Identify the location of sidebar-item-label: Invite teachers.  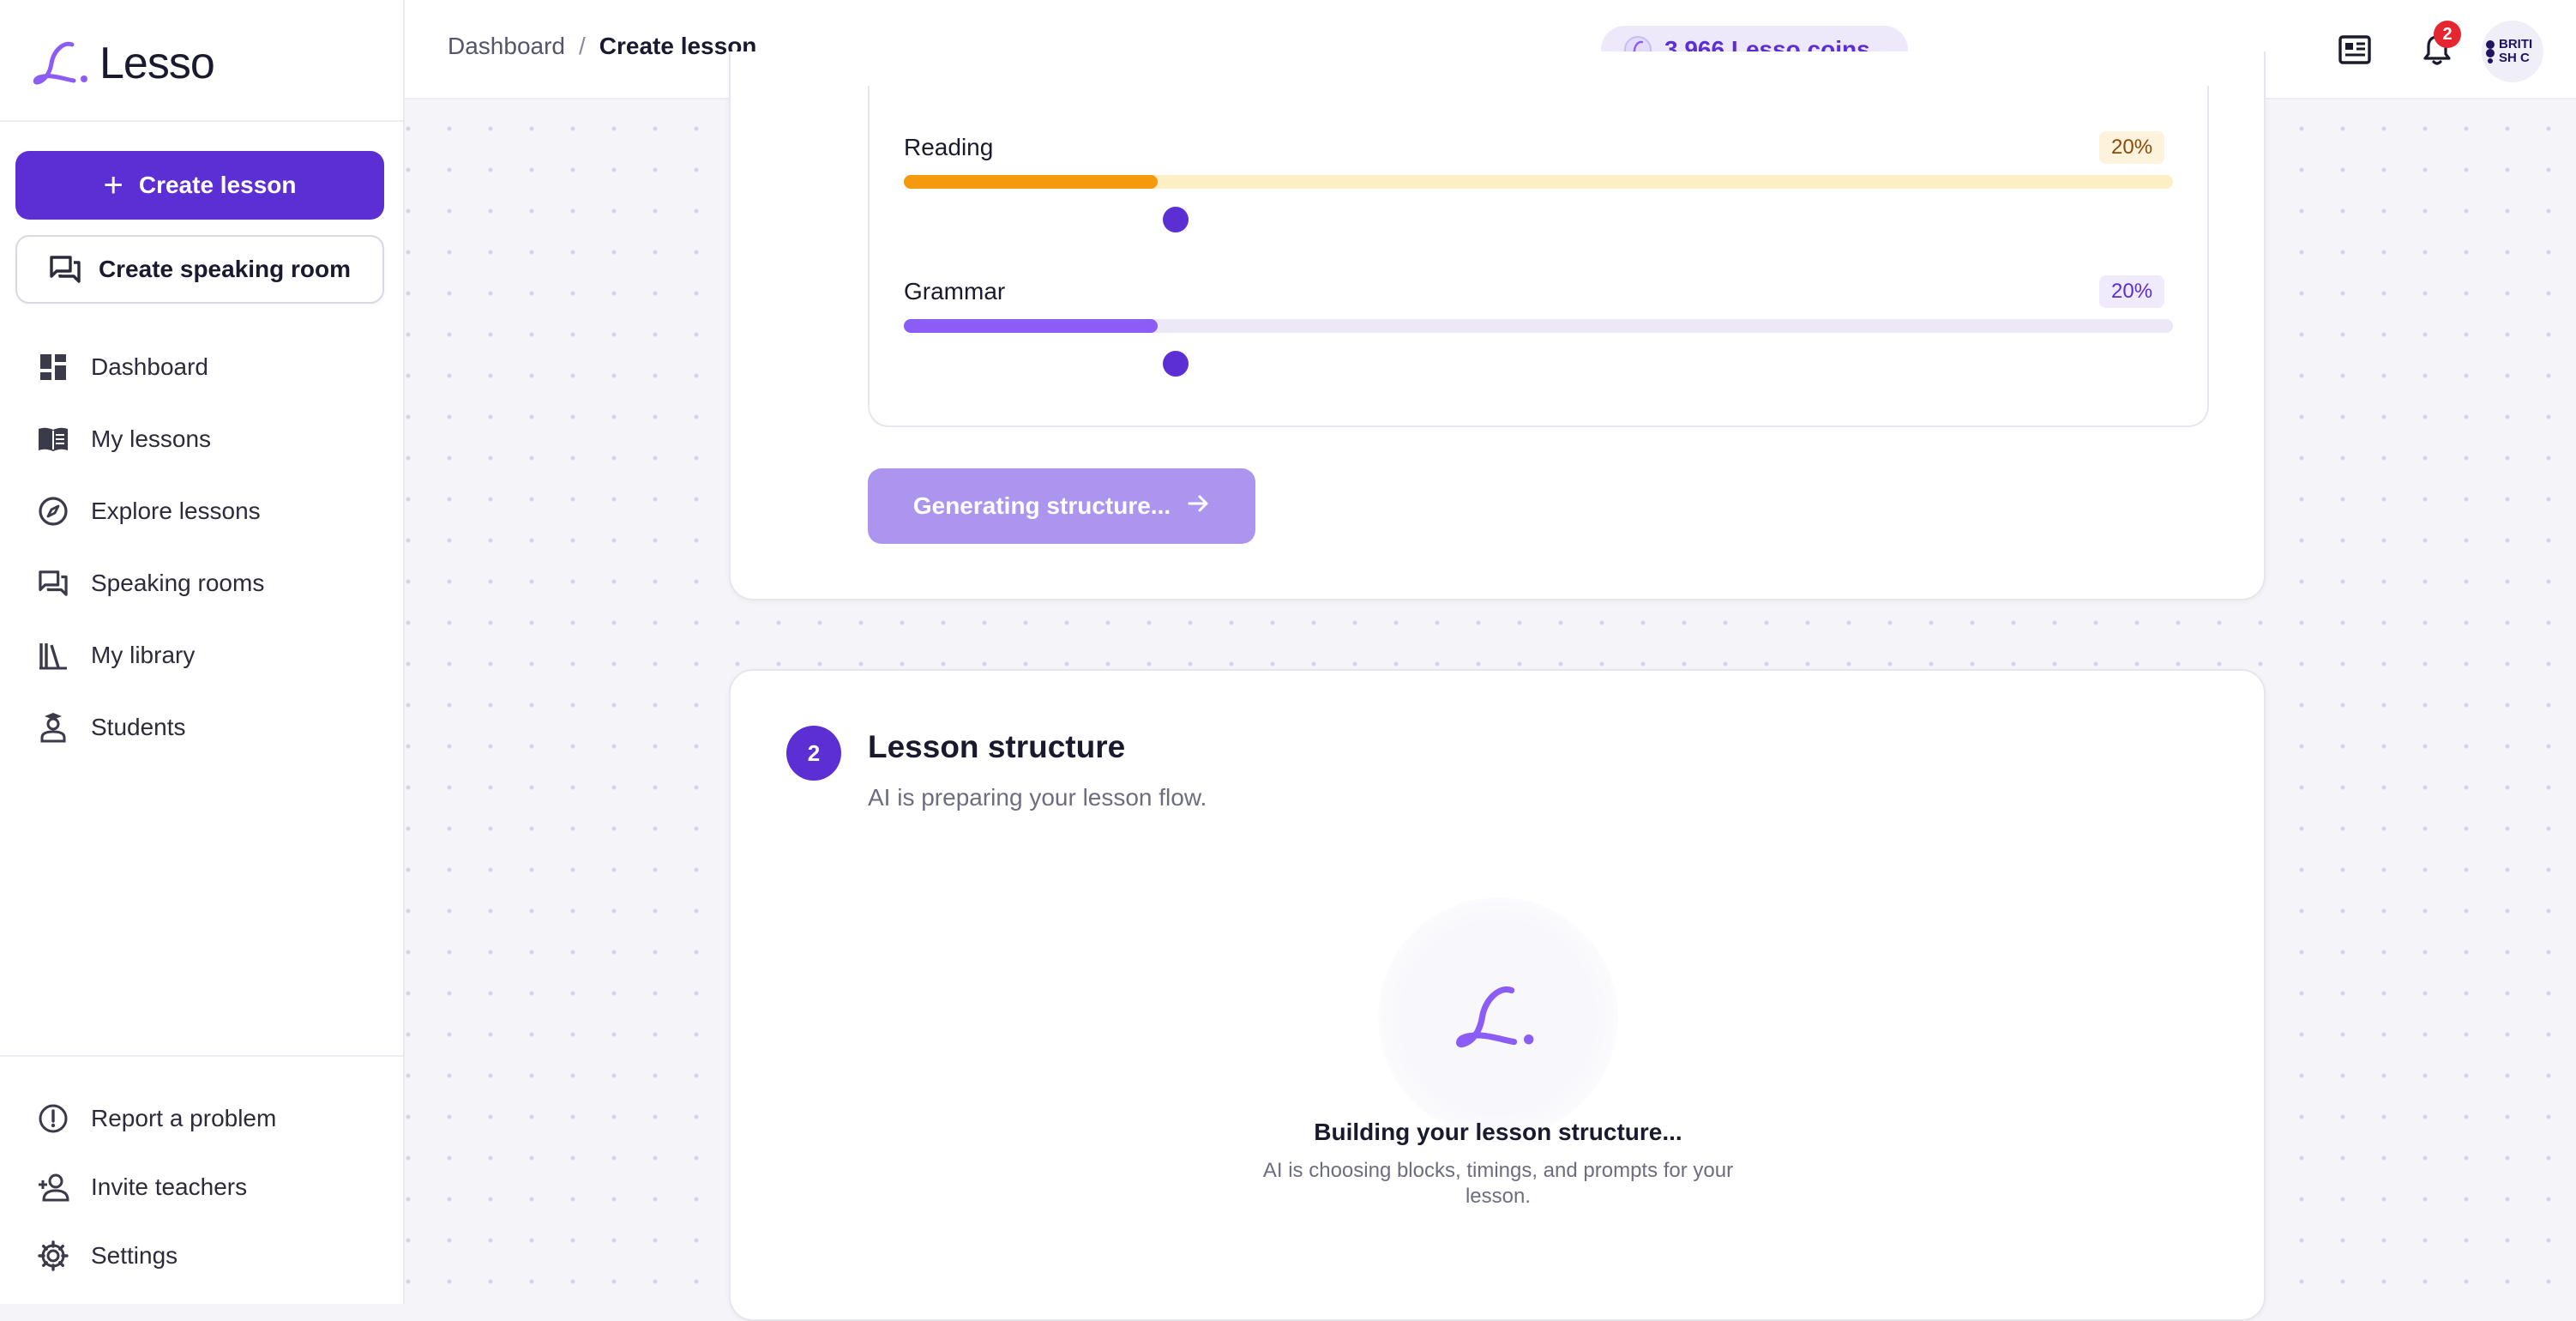
(169, 1187).